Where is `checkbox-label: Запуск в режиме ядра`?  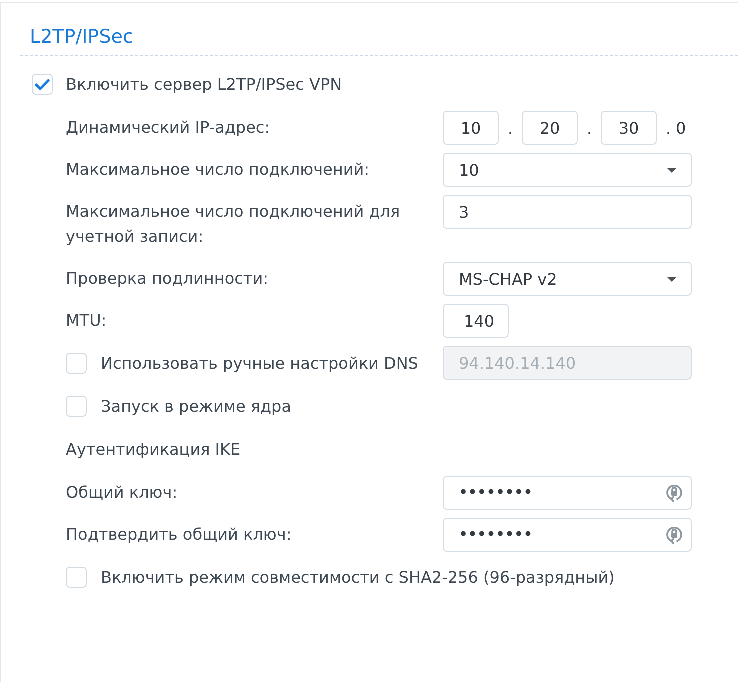
checkbox-label: Запуск в режиме ядра is located at coordinates (196, 407).